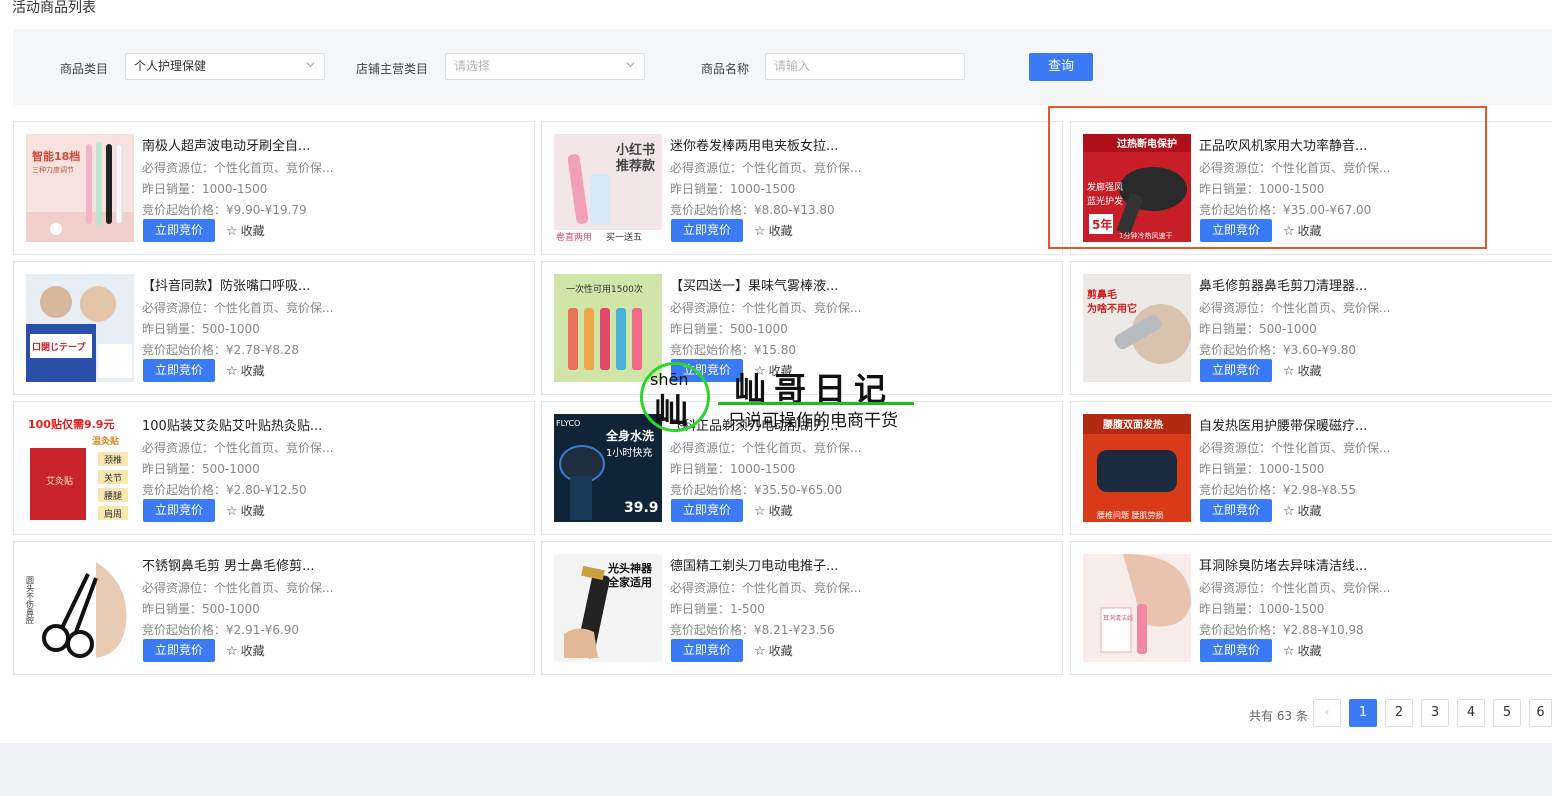  Describe the element at coordinates (604, 289) in the screenshot. I see `svg-text: 一次性可用1500次` at that location.